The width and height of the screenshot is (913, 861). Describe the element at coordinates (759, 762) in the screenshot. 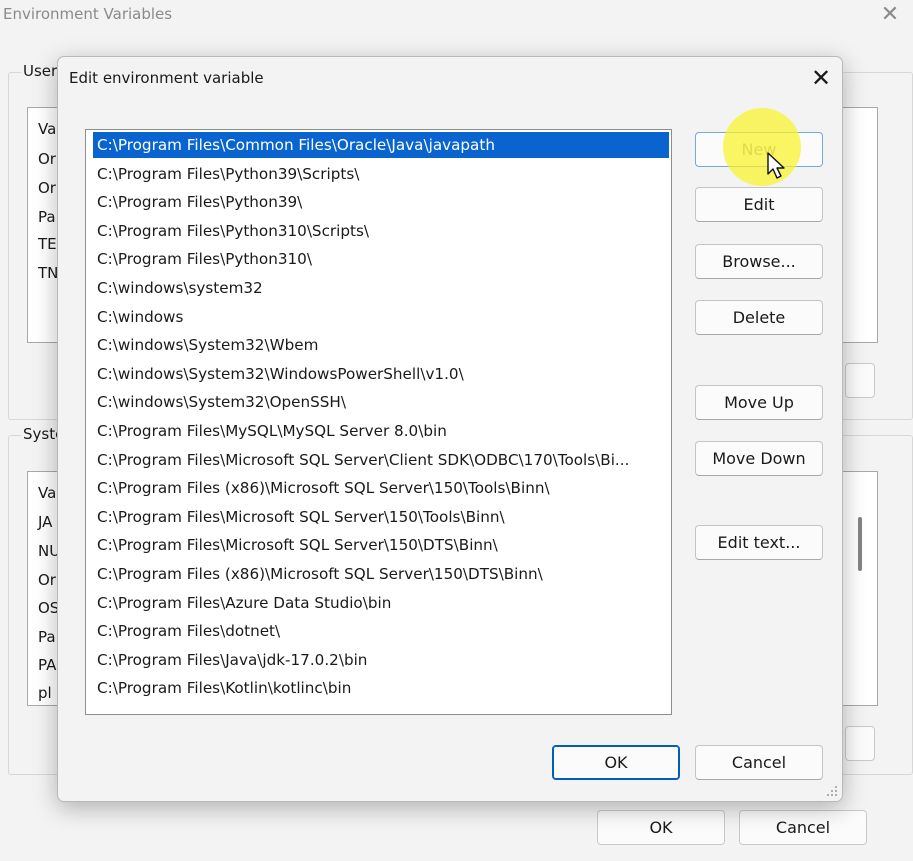

I see `cancel-button: Cancel` at that location.